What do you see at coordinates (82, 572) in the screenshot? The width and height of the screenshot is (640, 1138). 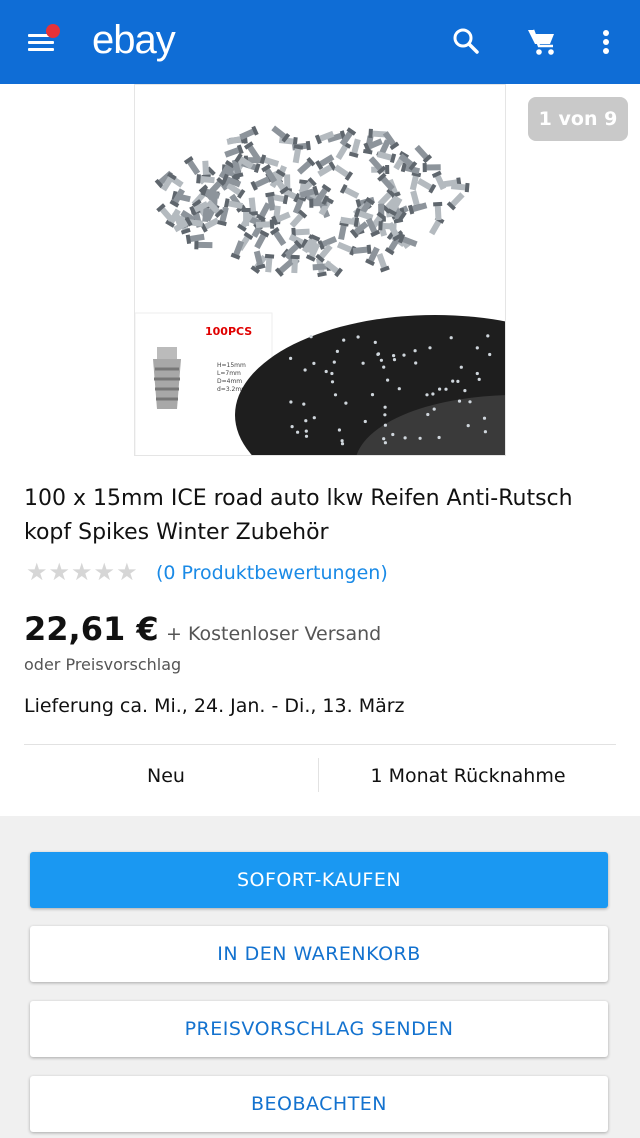 I see `rating-stars: ★★★★★` at bounding box center [82, 572].